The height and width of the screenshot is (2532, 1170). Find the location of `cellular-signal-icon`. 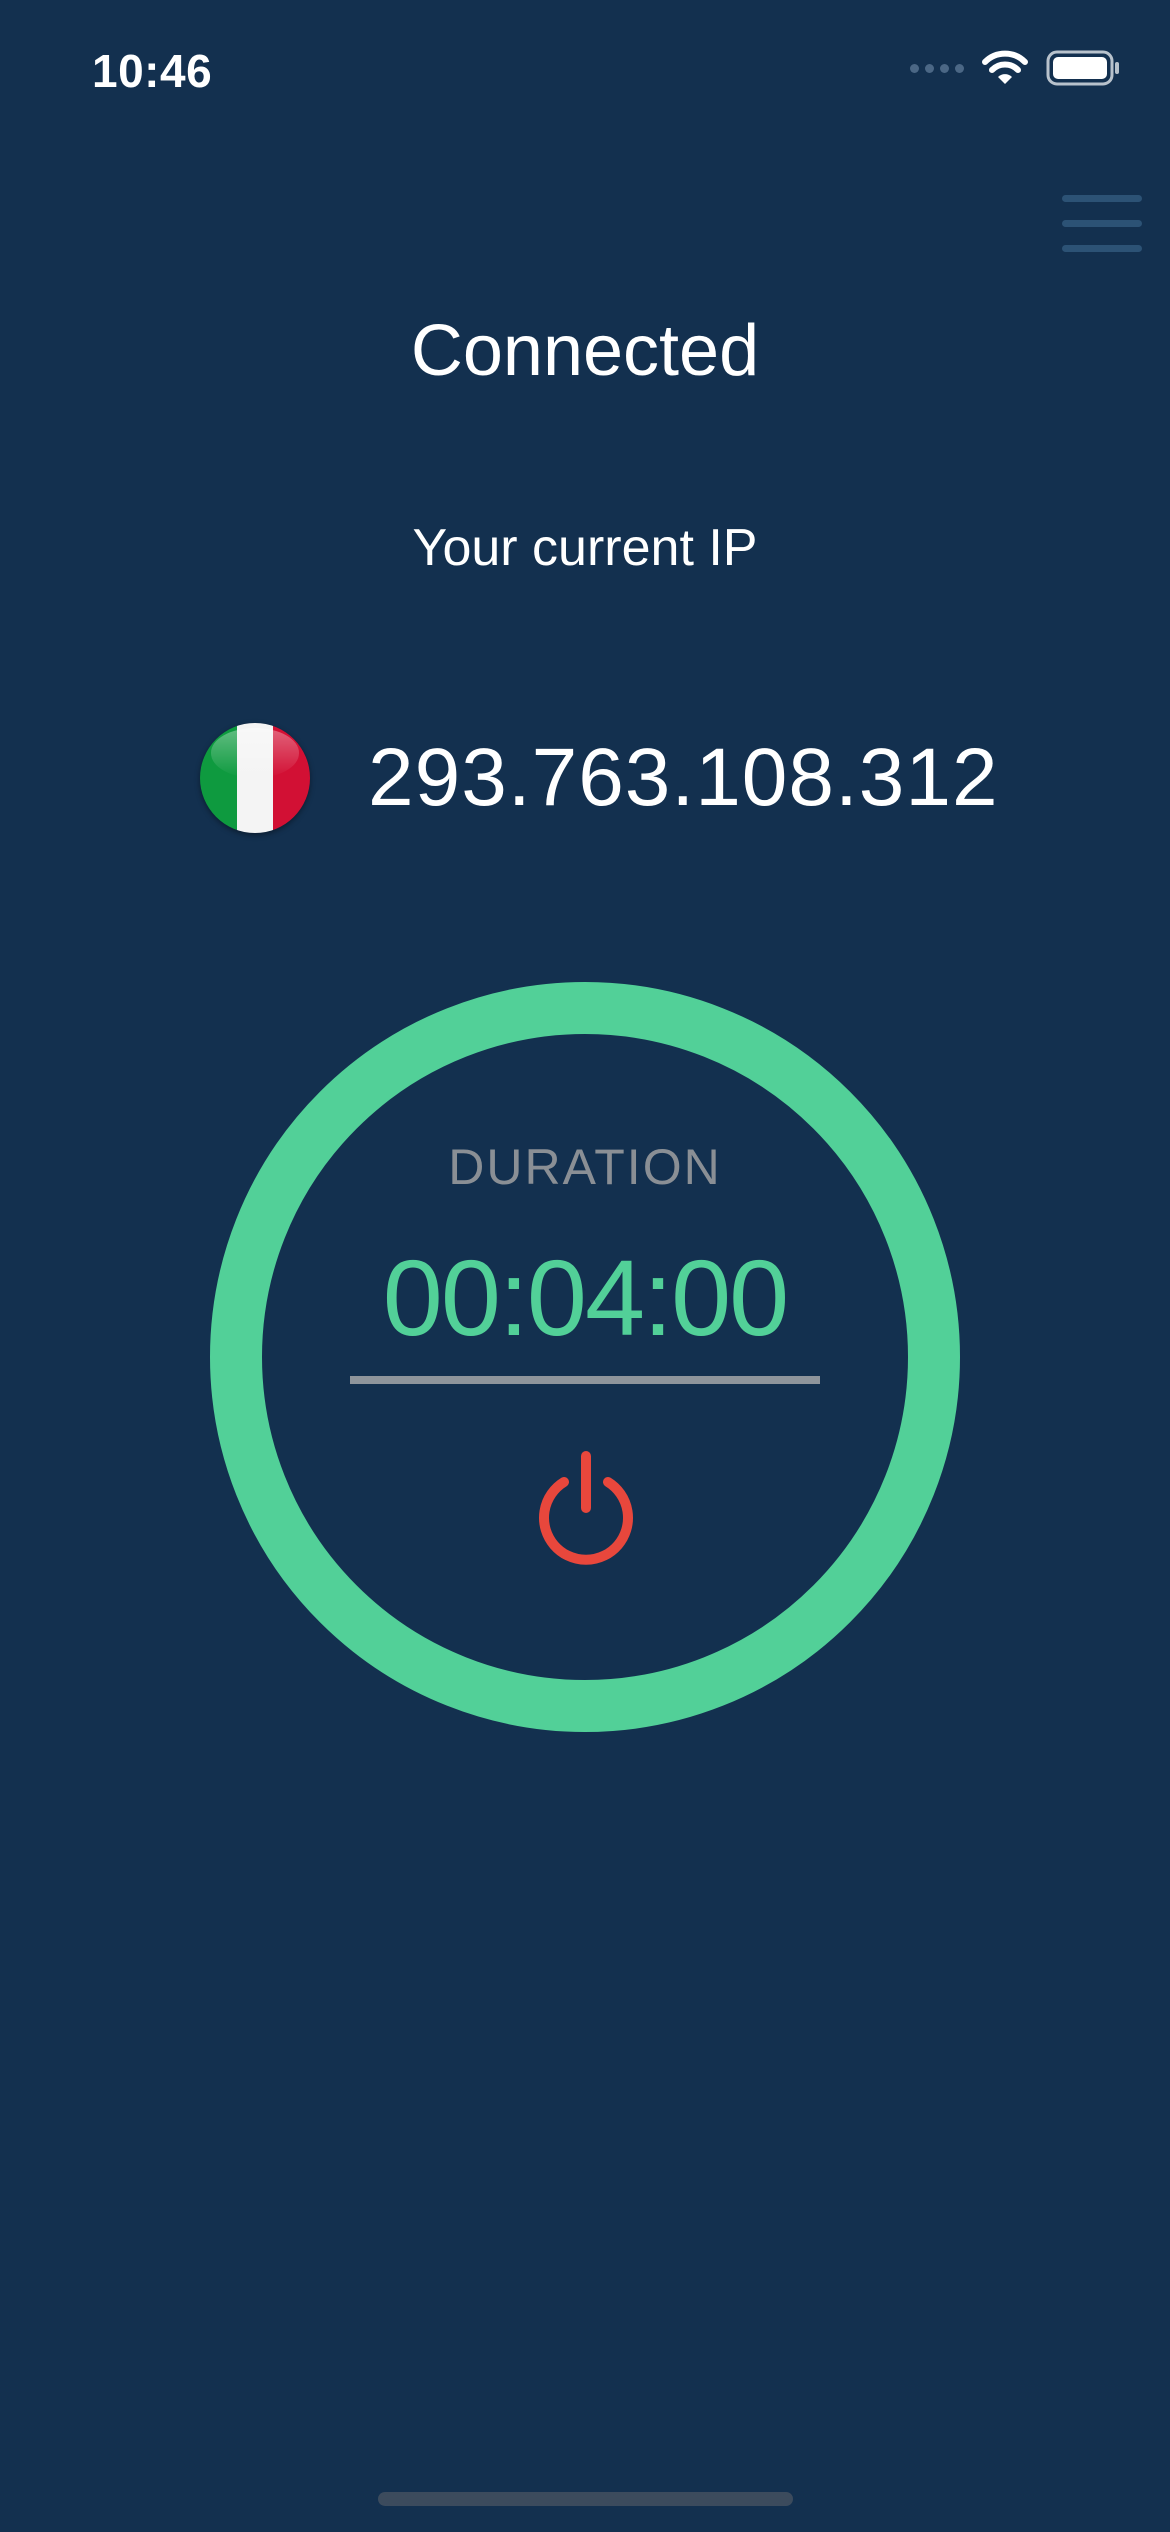

cellular-signal-icon is located at coordinates (937, 68).